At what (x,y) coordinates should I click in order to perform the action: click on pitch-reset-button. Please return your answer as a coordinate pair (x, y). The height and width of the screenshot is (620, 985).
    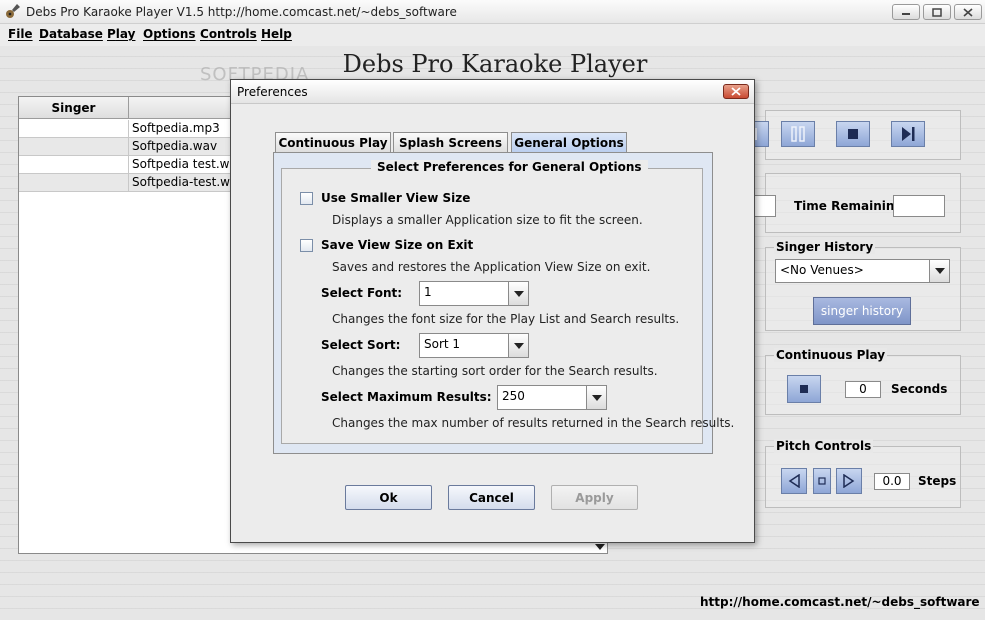
    Looking at the image, I should click on (822, 481).